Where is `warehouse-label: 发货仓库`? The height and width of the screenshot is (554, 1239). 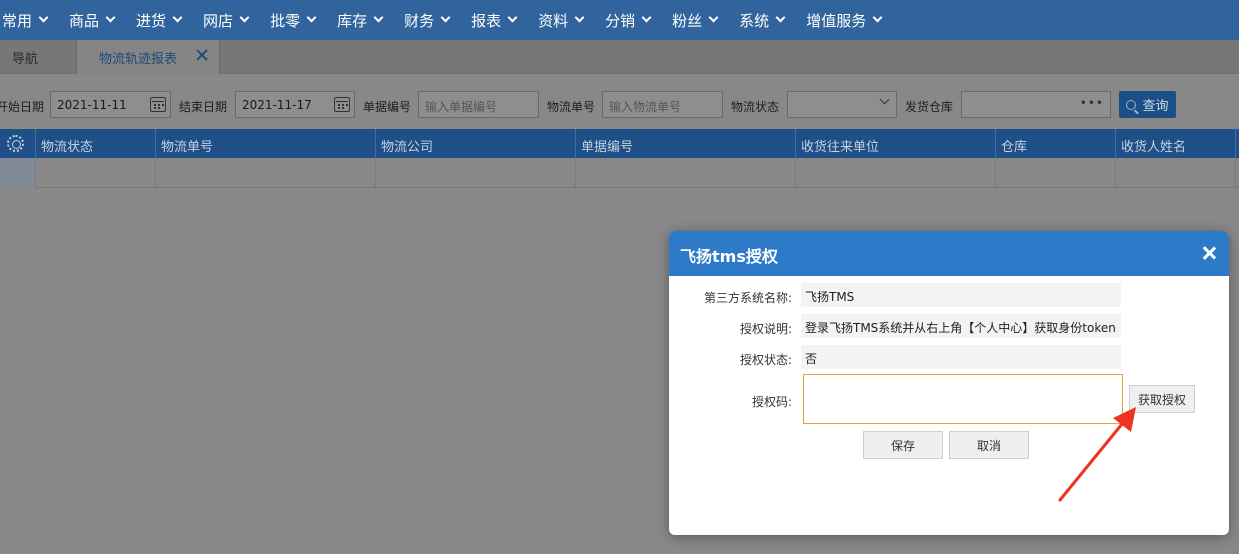
warehouse-label: 发货仓库 is located at coordinates (929, 107).